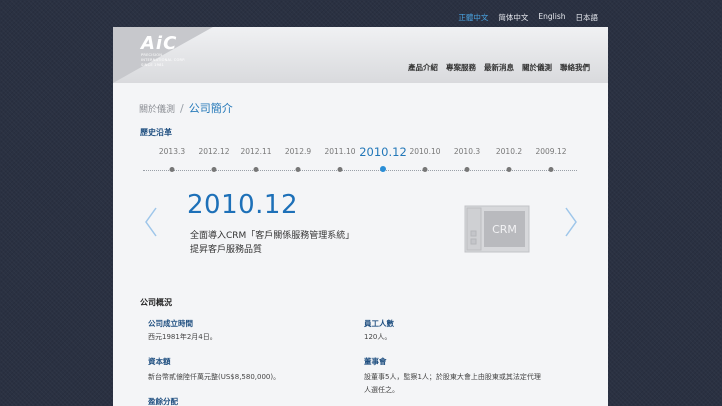 The height and width of the screenshot is (406, 722). Describe the element at coordinates (587, 17) in the screenshot. I see `lang-japanese: 日本語` at that location.